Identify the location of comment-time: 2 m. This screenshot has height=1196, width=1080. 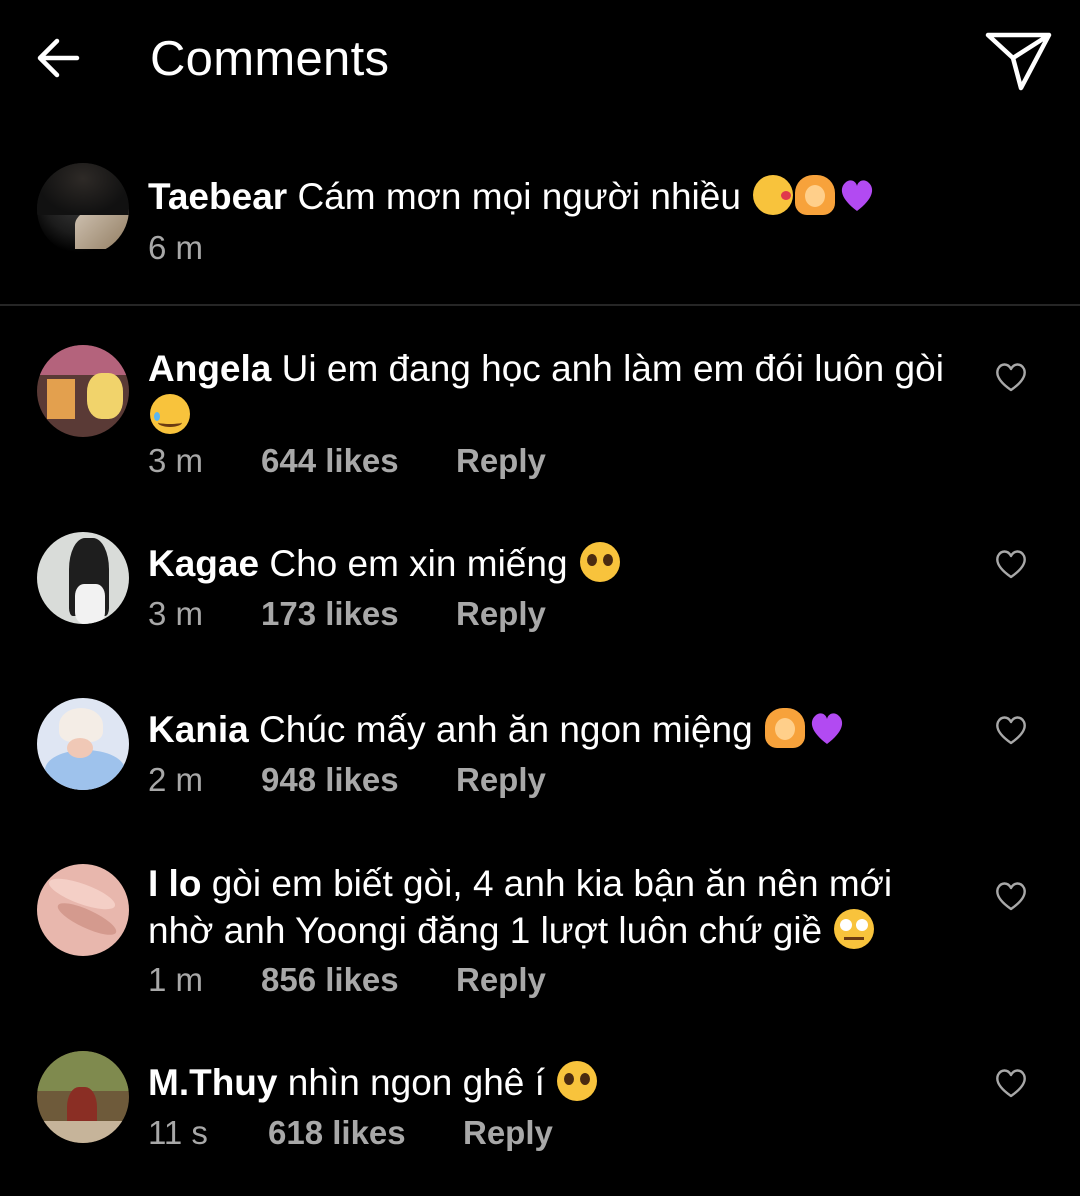
(176, 779).